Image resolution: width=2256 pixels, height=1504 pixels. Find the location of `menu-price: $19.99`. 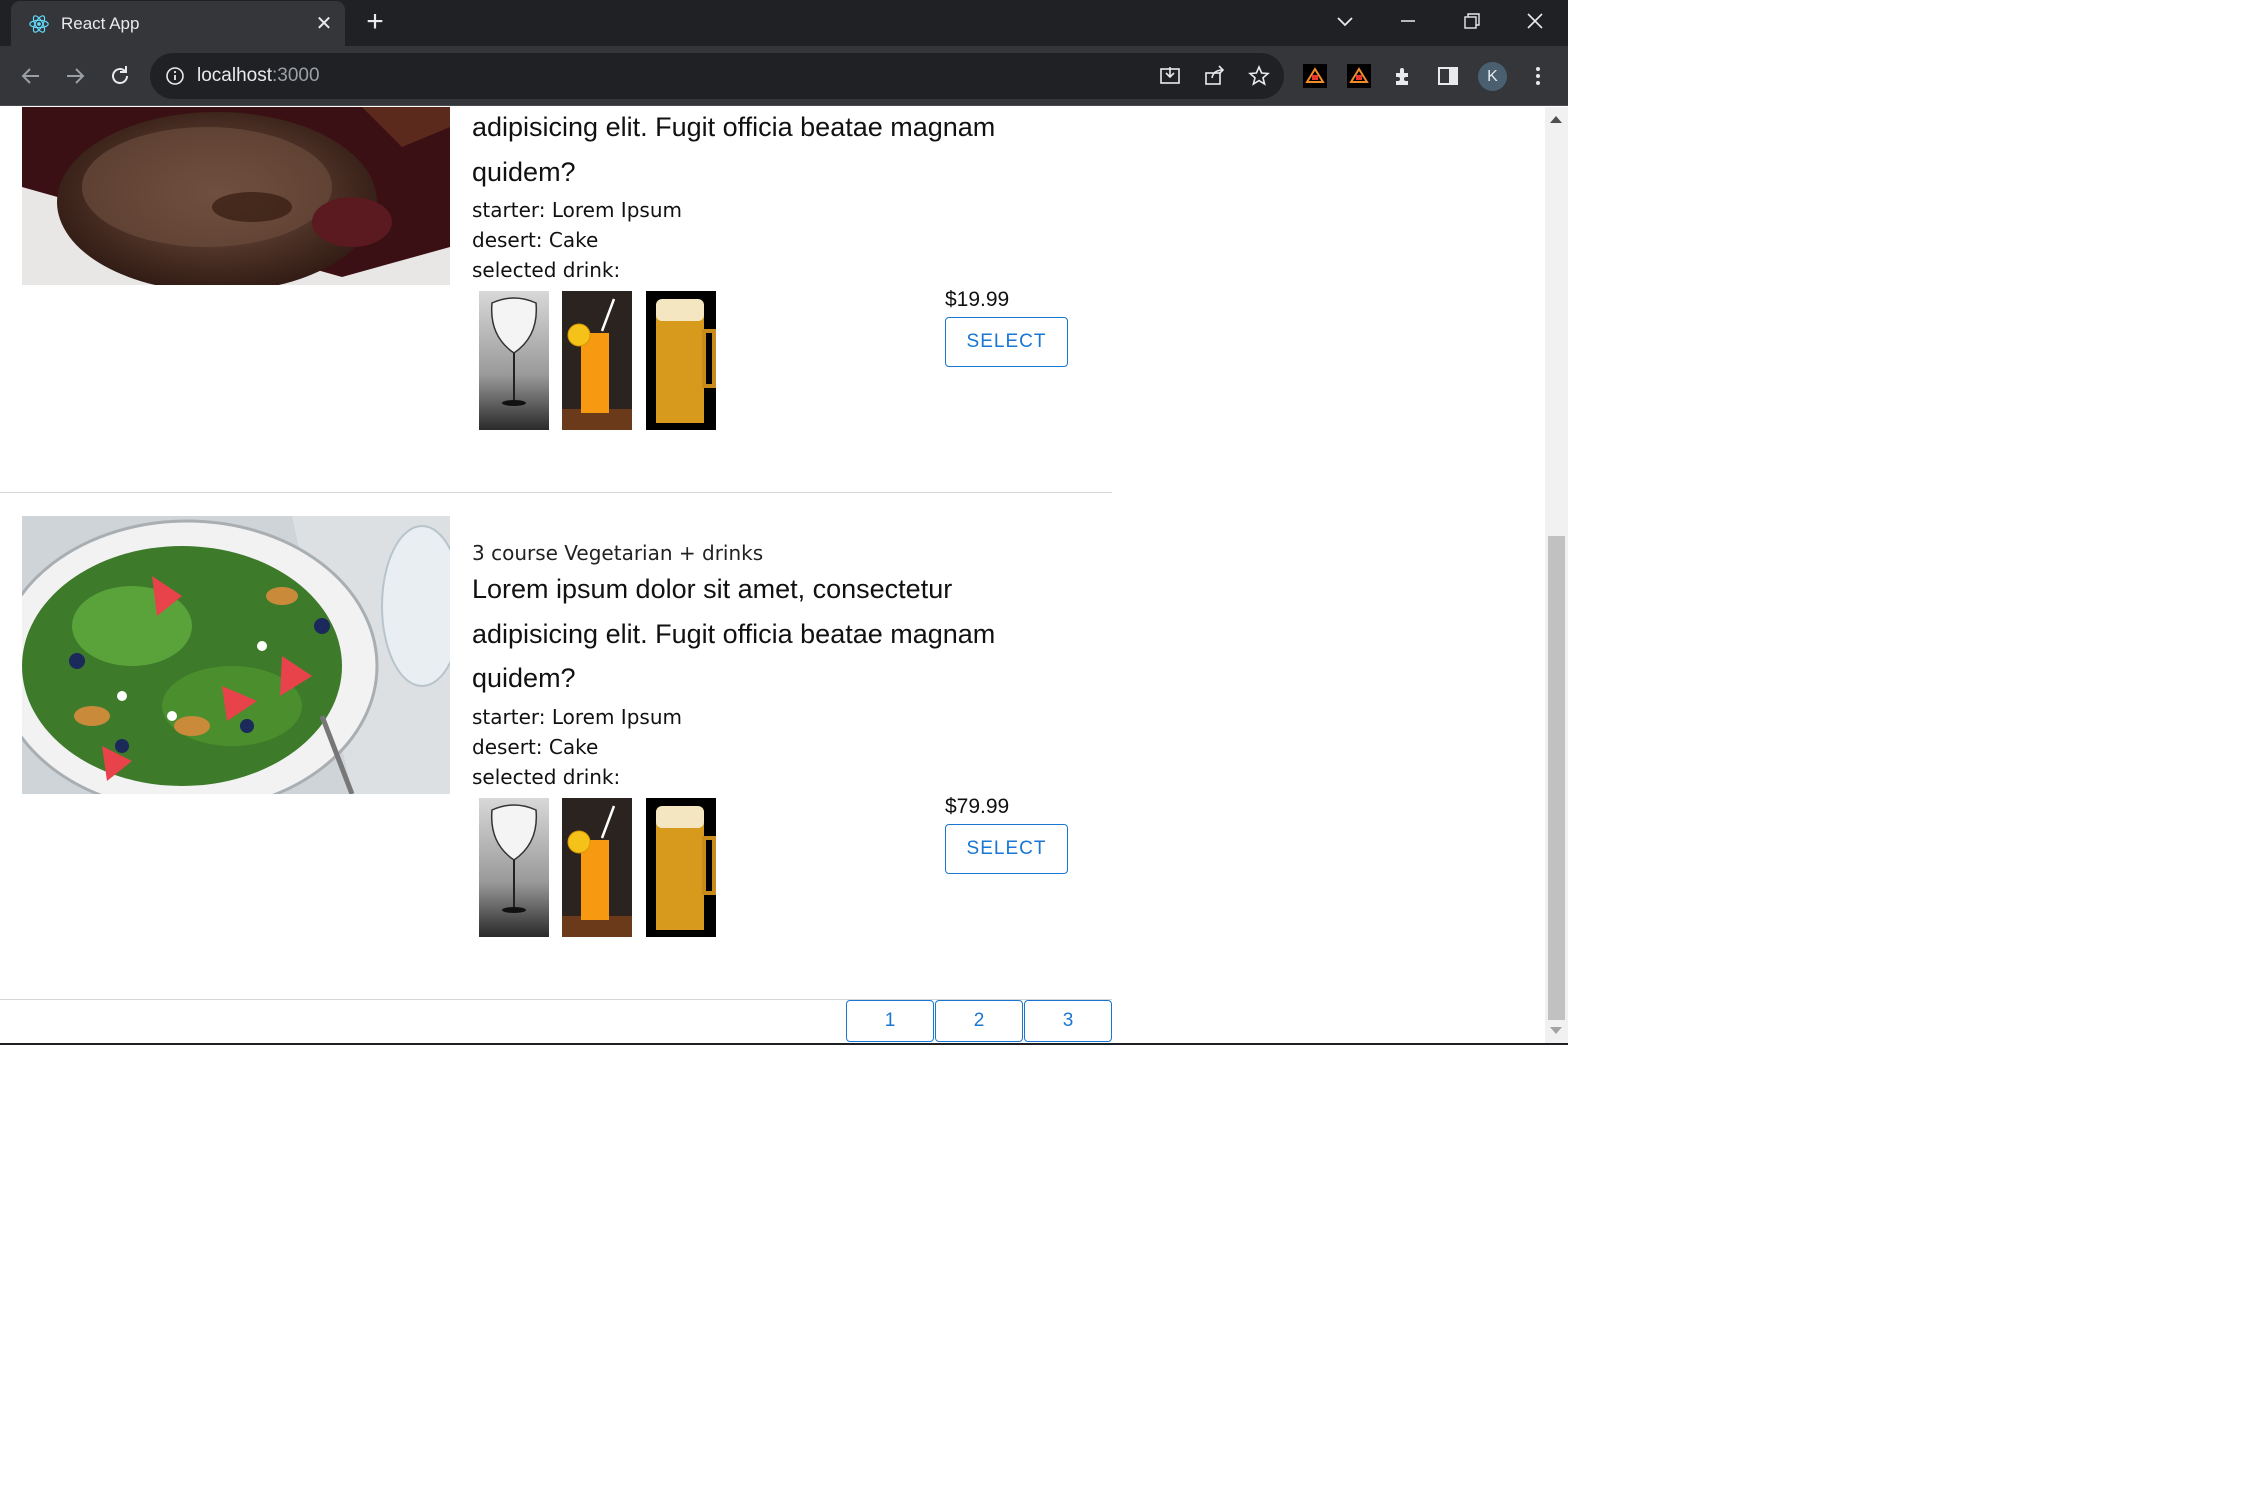

menu-price: $19.99 is located at coordinates (977, 299).